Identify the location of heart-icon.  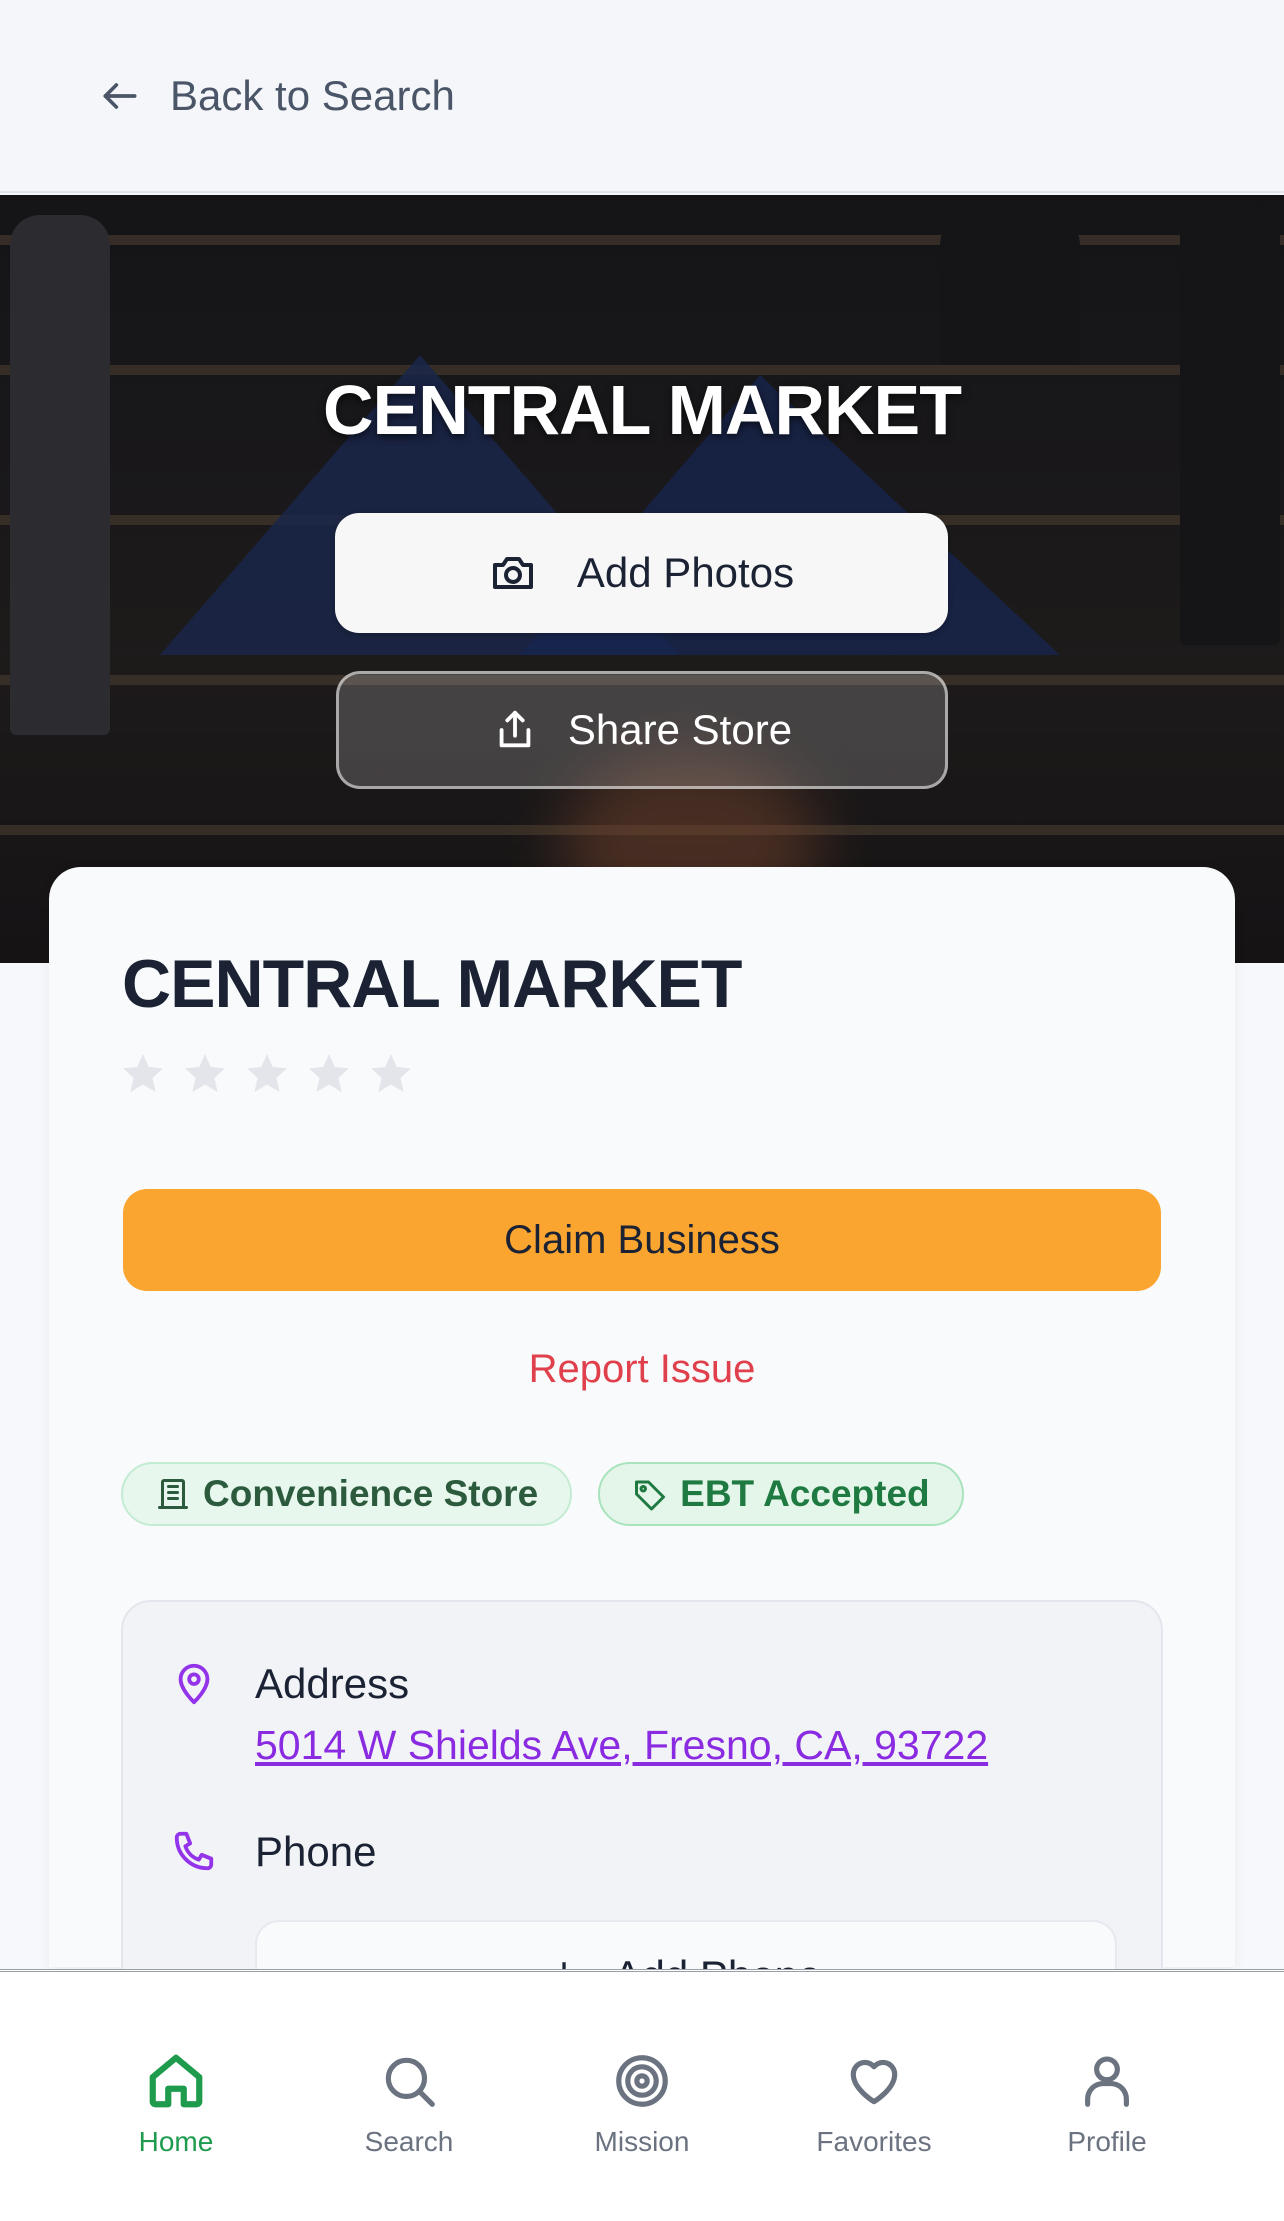
(874, 2082).